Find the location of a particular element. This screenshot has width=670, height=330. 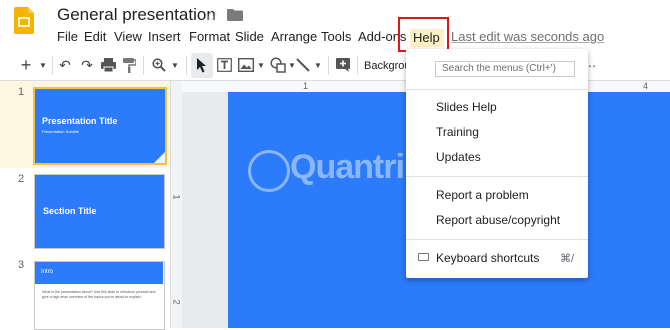

last-edit-status: Last edit was seconds ago is located at coordinates (527, 36).